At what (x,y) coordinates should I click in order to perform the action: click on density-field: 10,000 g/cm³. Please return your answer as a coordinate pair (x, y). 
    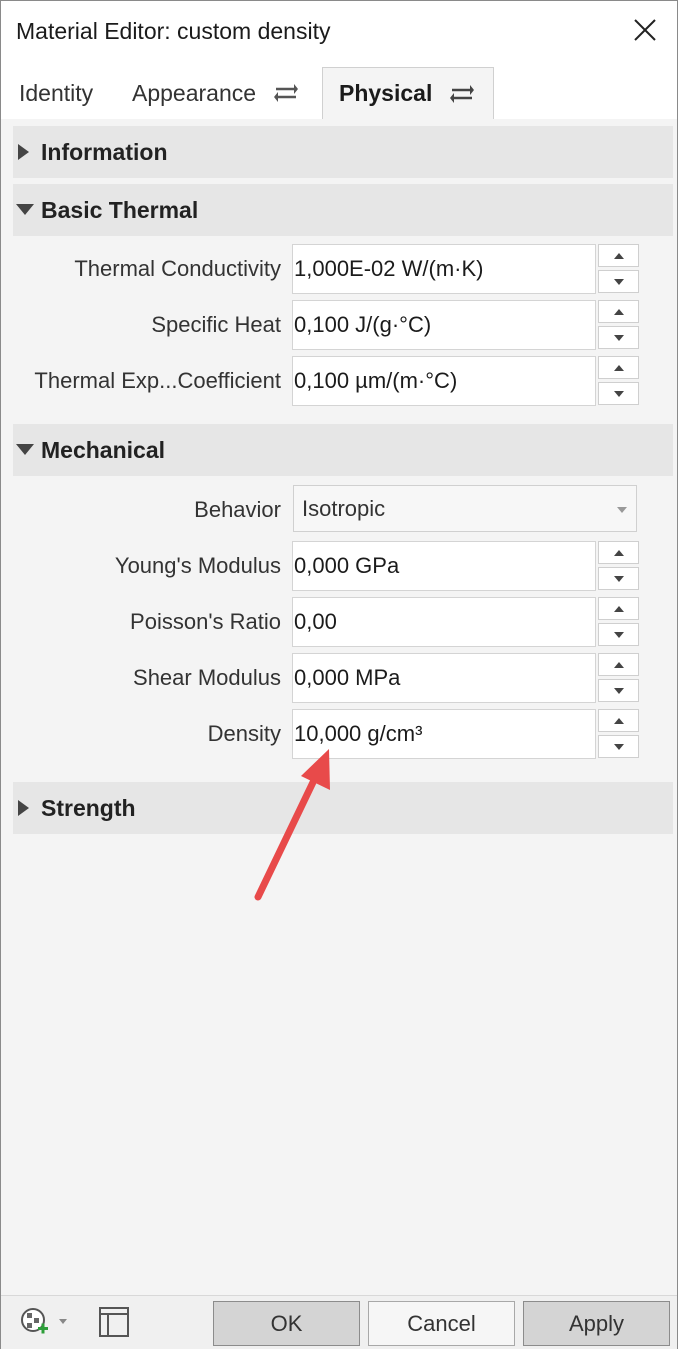
    Looking at the image, I should click on (444, 734).